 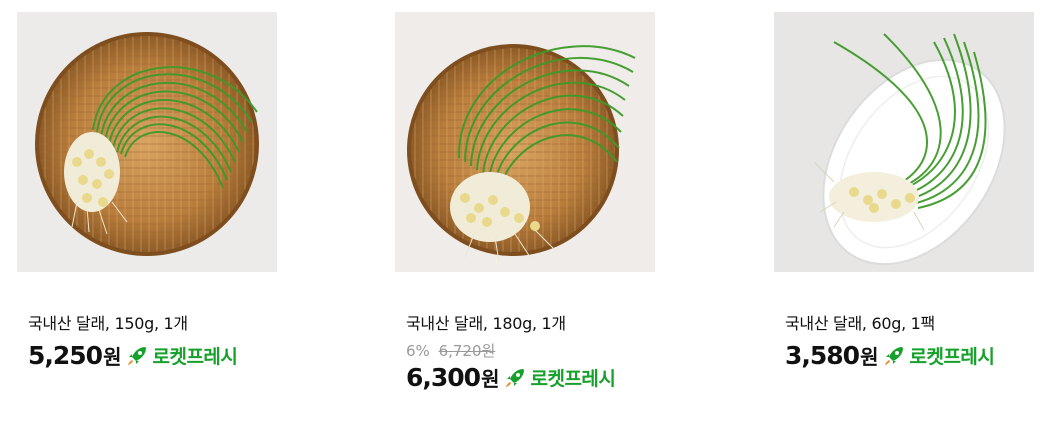 What do you see at coordinates (467, 351) in the screenshot?
I see `original-price: 6,720원` at bounding box center [467, 351].